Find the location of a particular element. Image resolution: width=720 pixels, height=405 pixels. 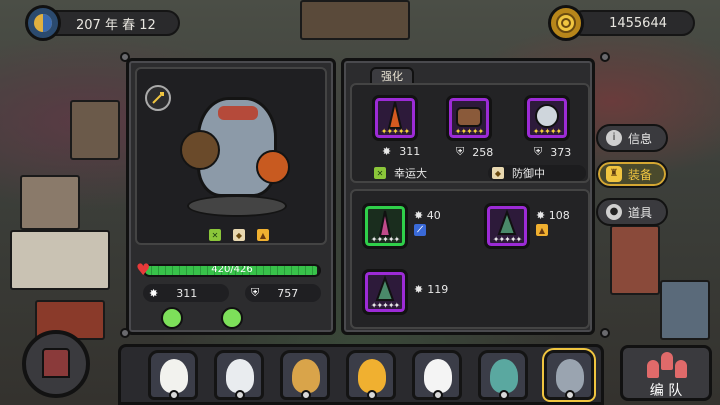

tab-items: ● 道具 is located at coordinates (632, 212).